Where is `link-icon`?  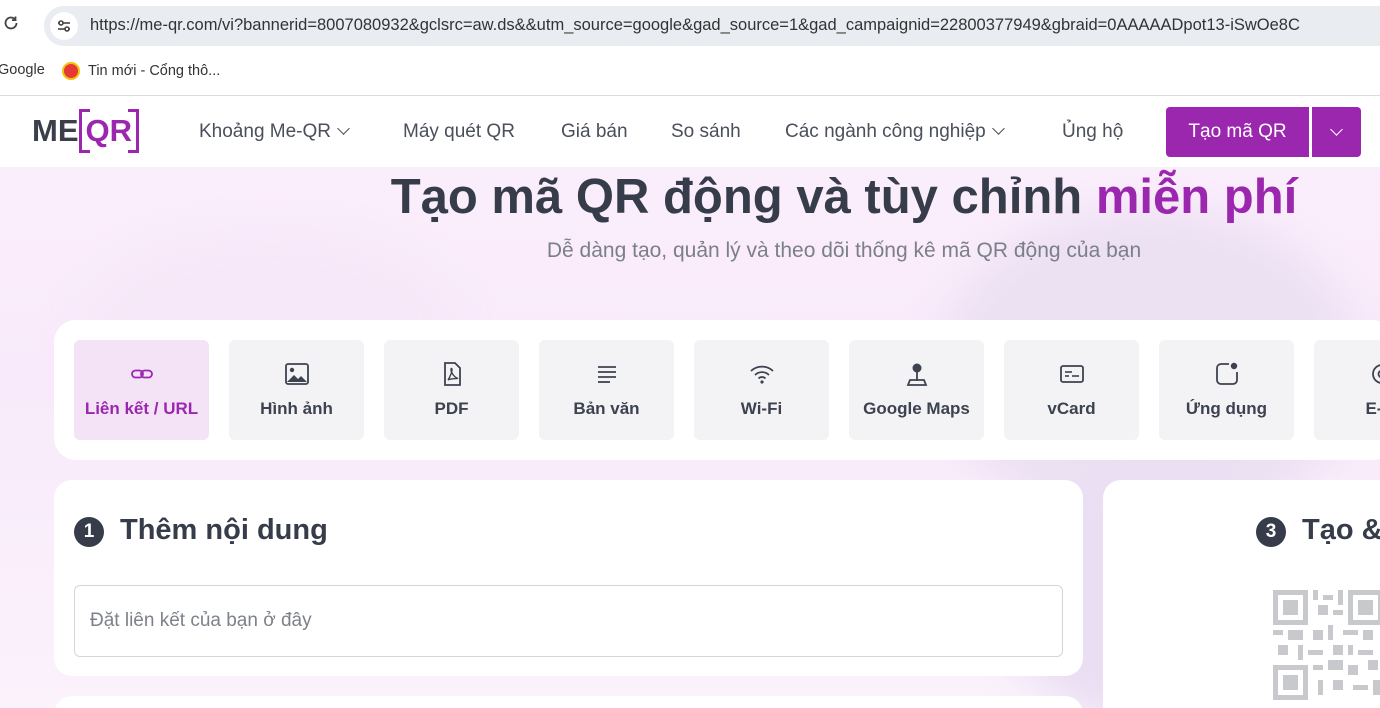
link-icon is located at coordinates (141, 374).